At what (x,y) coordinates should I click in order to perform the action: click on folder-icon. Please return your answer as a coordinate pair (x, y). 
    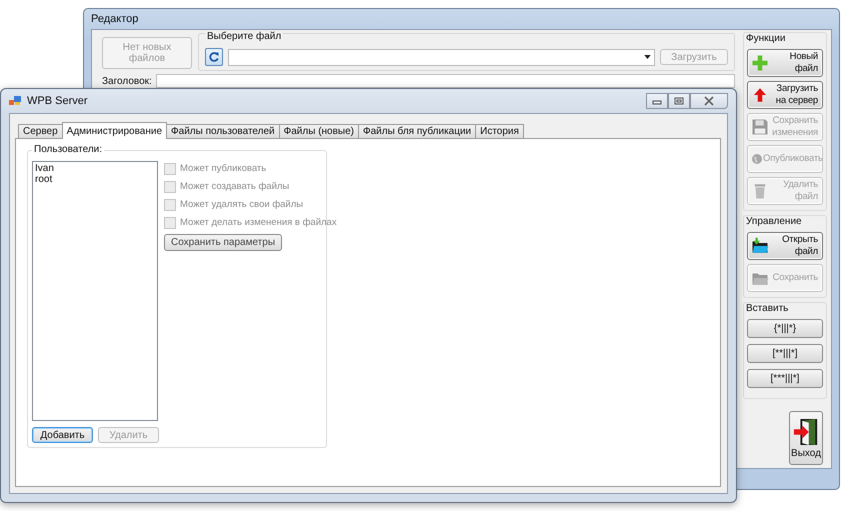
    Looking at the image, I should click on (760, 246).